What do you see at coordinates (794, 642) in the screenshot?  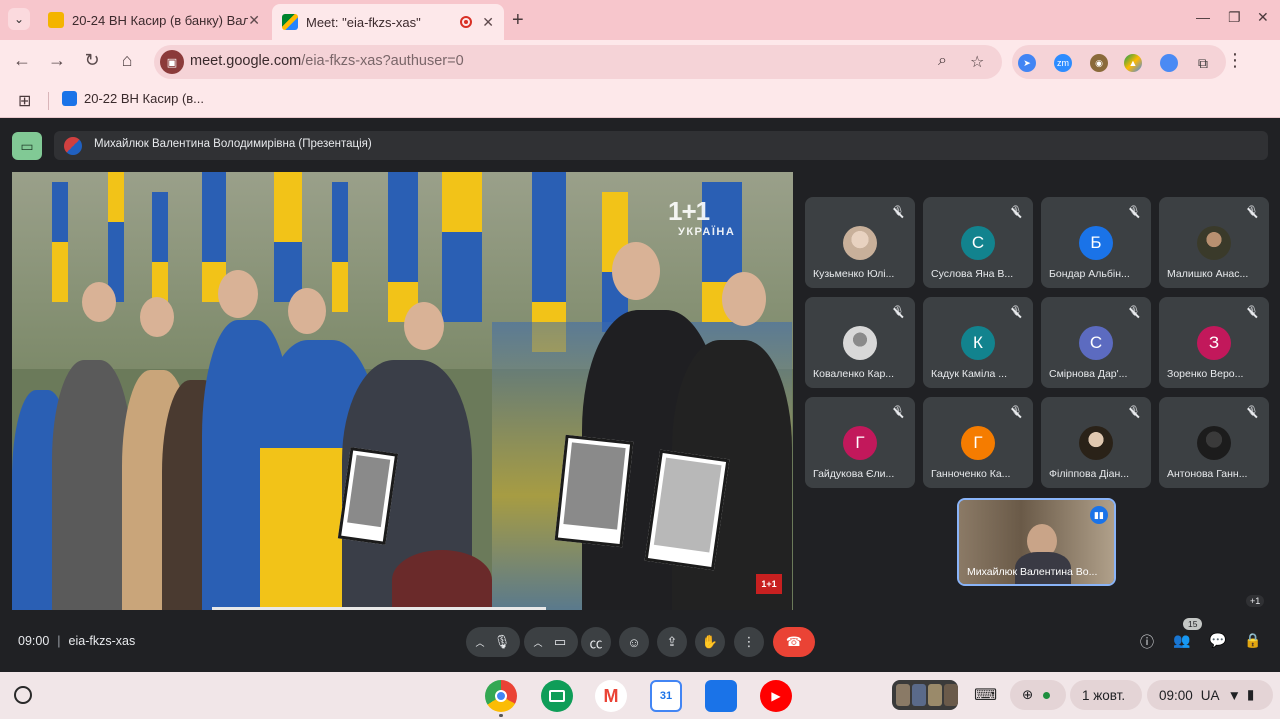 I see `leave-call-button: ☎` at bounding box center [794, 642].